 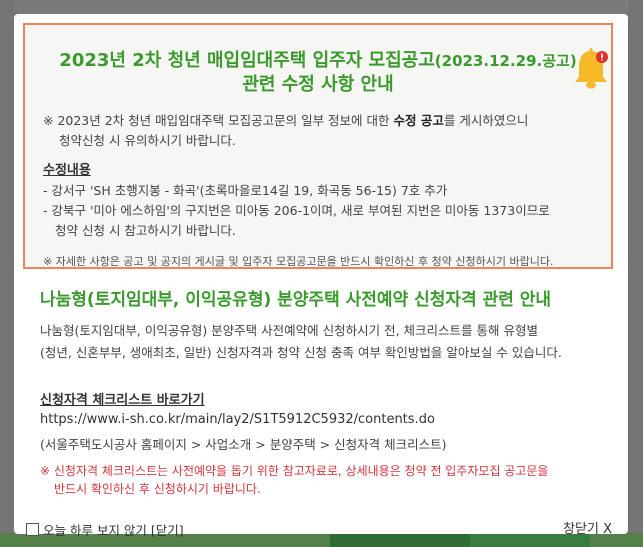 I want to click on checklist-link-title: 신청자격 체크리스트 바로가기, so click(x=122, y=398).